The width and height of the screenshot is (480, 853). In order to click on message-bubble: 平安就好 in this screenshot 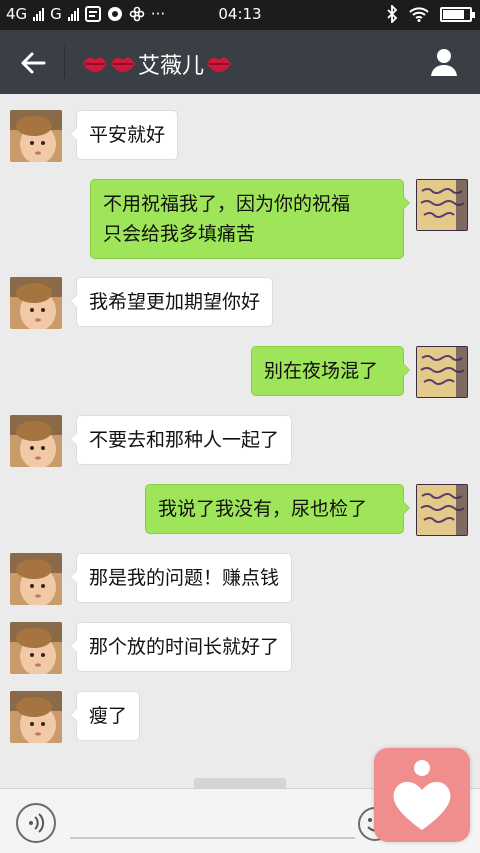, I will do `click(124, 135)`.